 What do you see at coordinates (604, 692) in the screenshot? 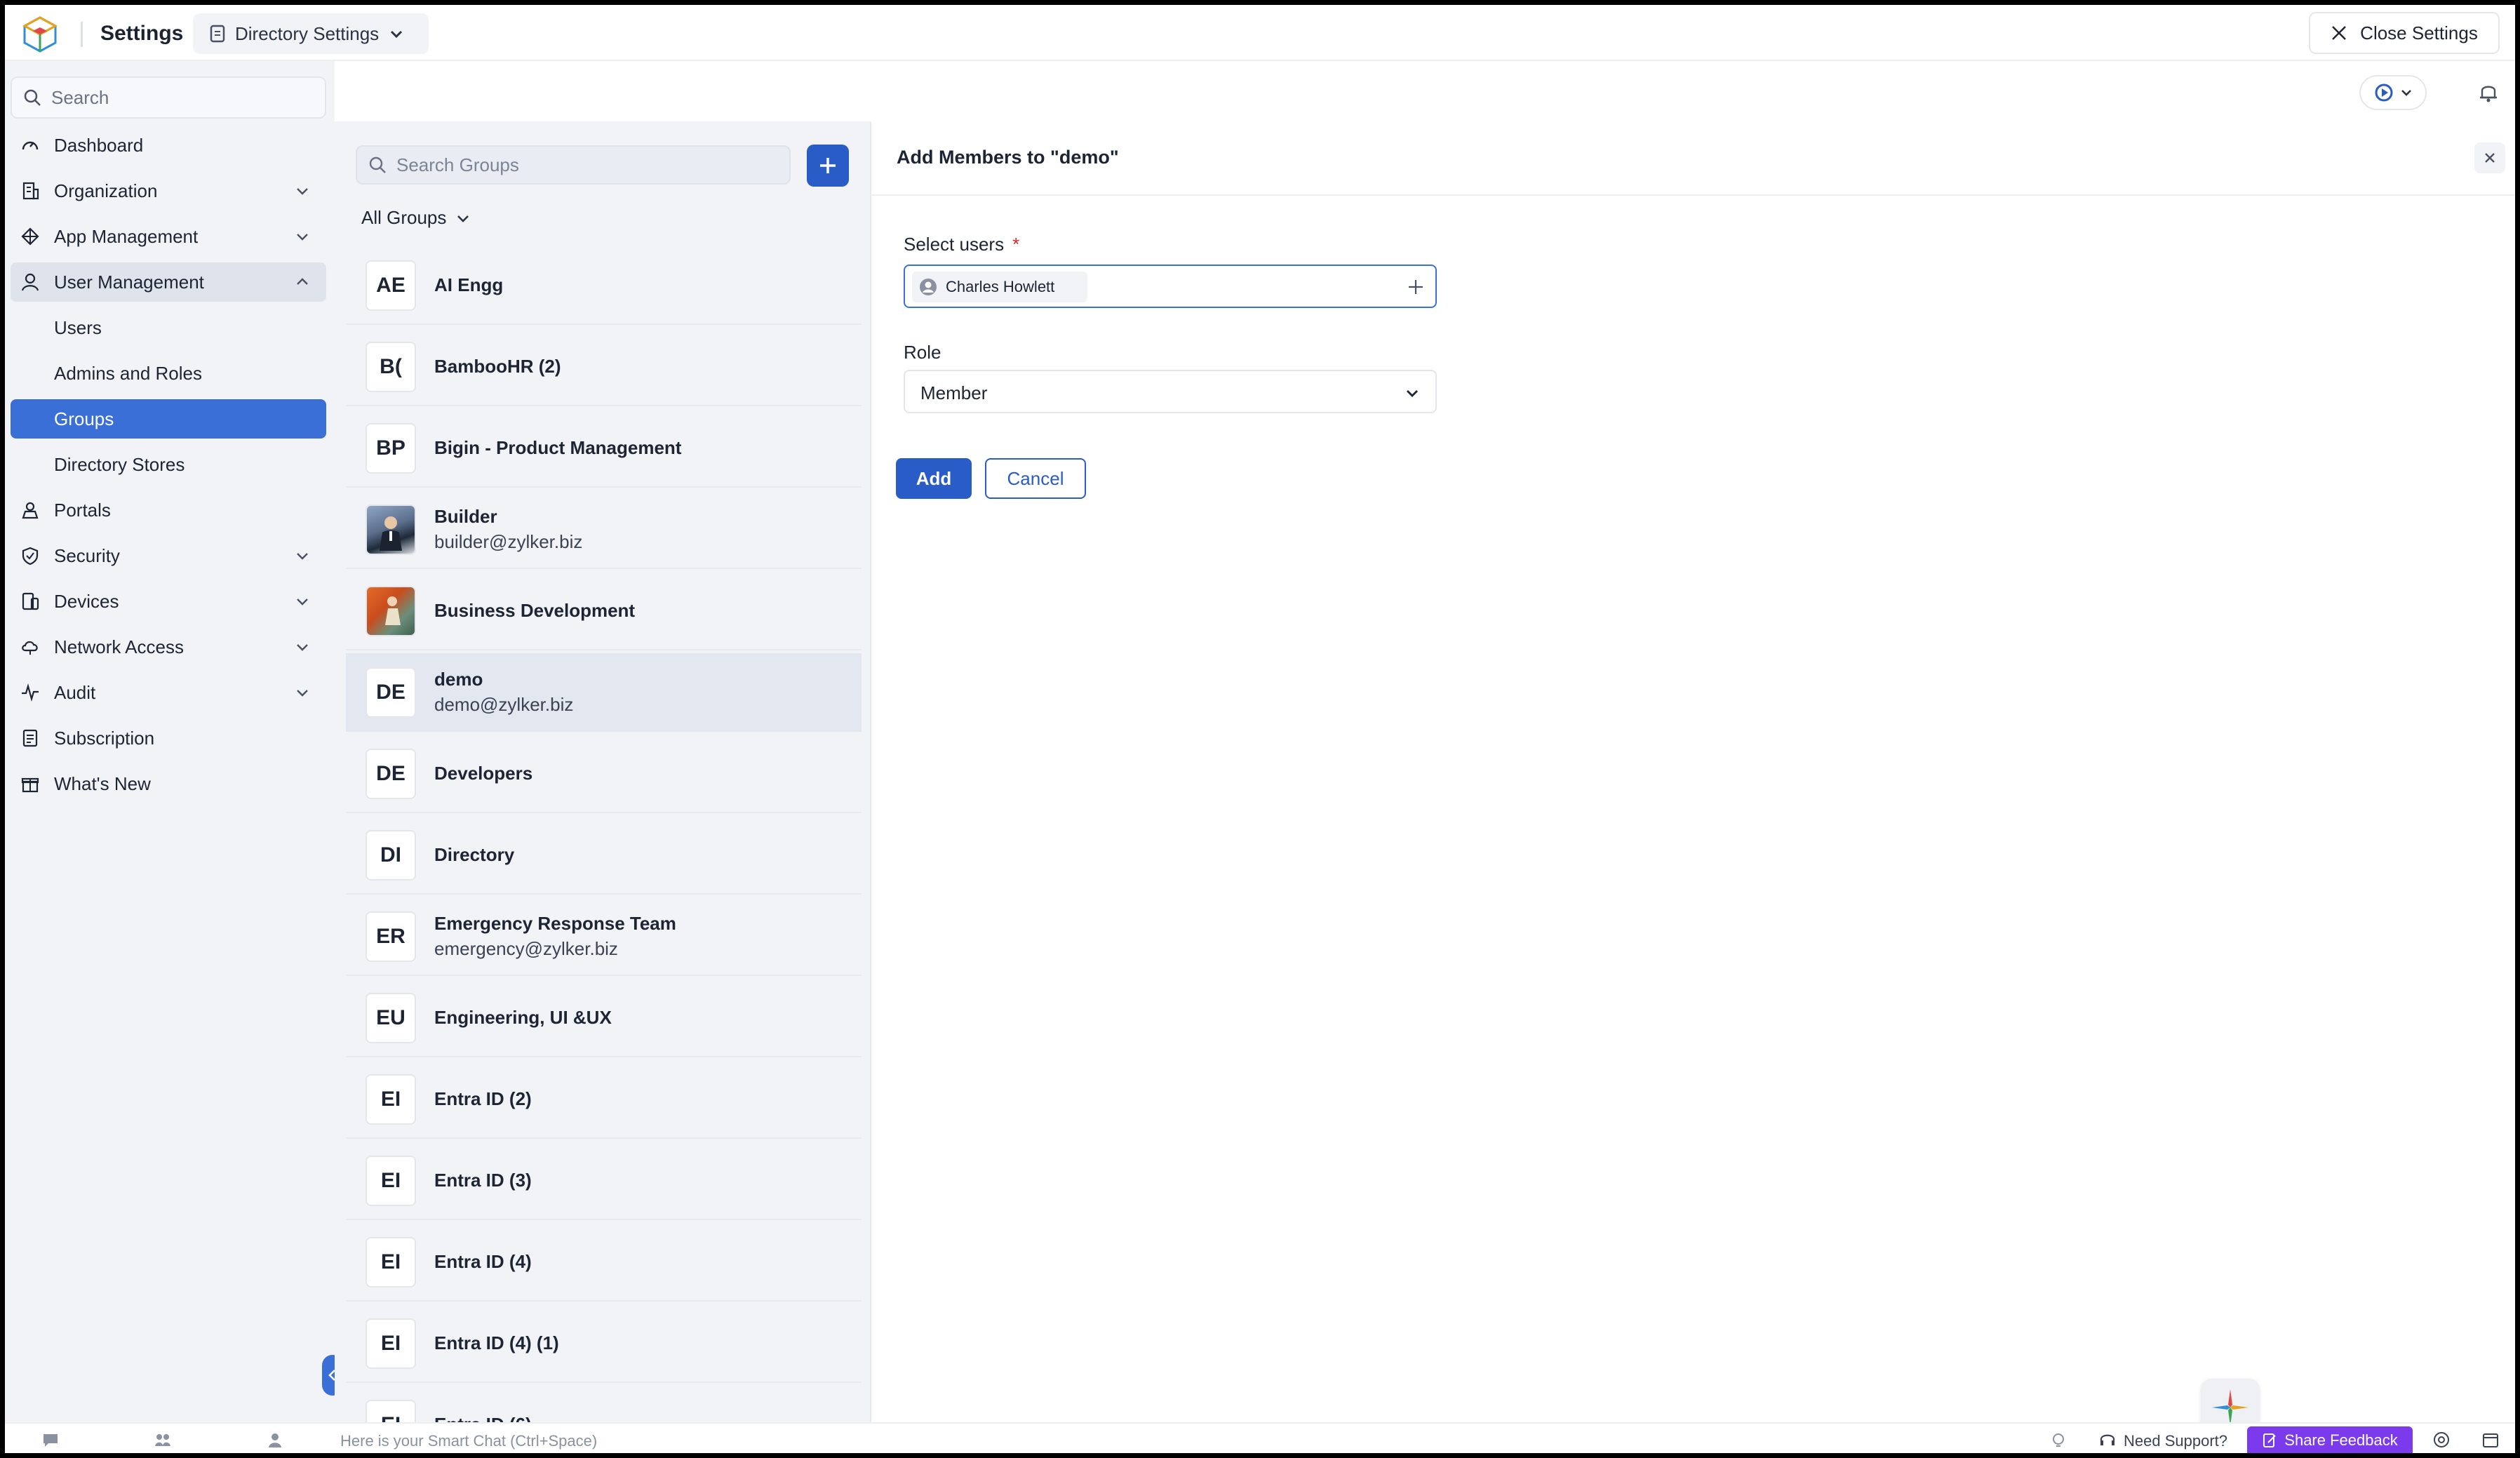
I see `group-row-selected: DE demo demo@zylker.biz` at bounding box center [604, 692].